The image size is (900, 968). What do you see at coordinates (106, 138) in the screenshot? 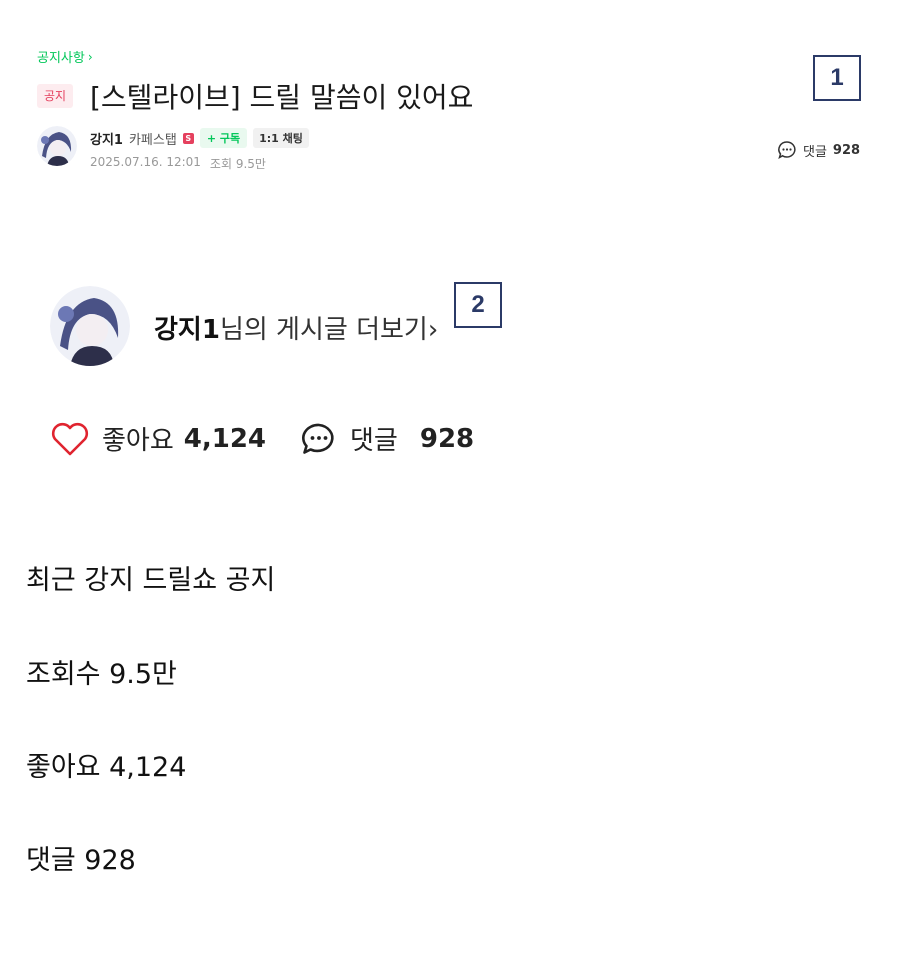
I see `author-name: 강지1` at bounding box center [106, 138].